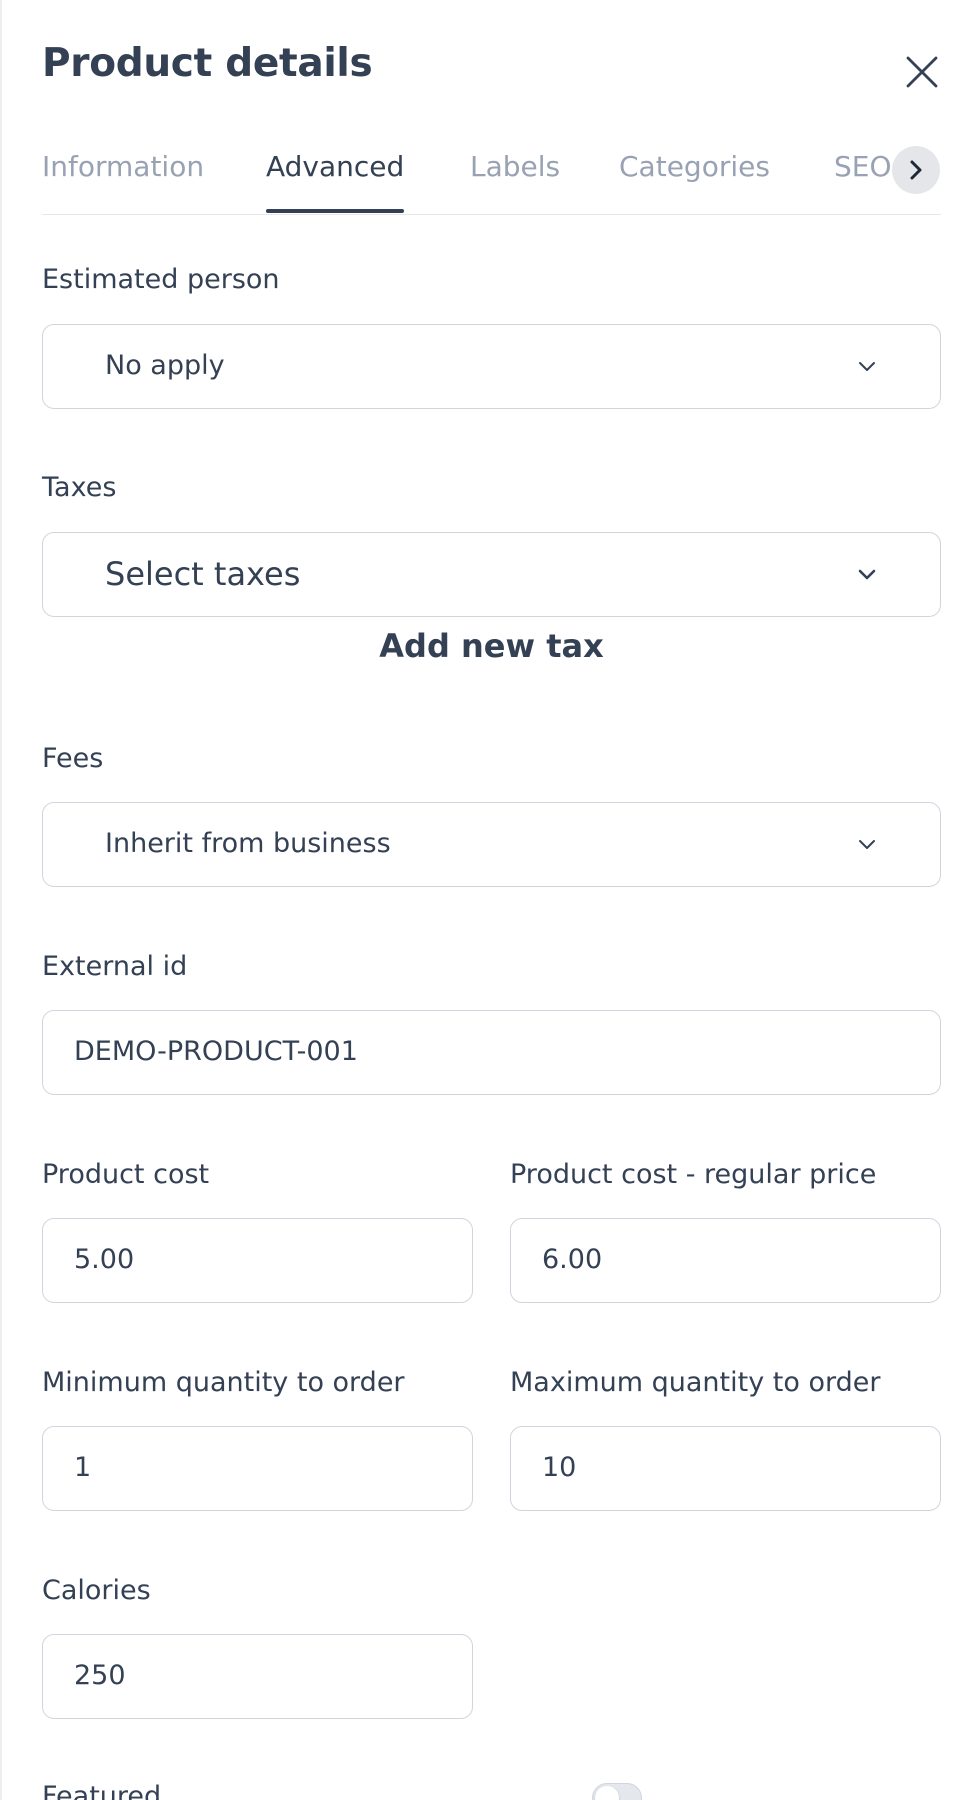  What do you see at coordinates (223, 1382) in the screenshot?
I see `min-quantity-label: Minimum quantity to order` at bounding box center [223, 1382].